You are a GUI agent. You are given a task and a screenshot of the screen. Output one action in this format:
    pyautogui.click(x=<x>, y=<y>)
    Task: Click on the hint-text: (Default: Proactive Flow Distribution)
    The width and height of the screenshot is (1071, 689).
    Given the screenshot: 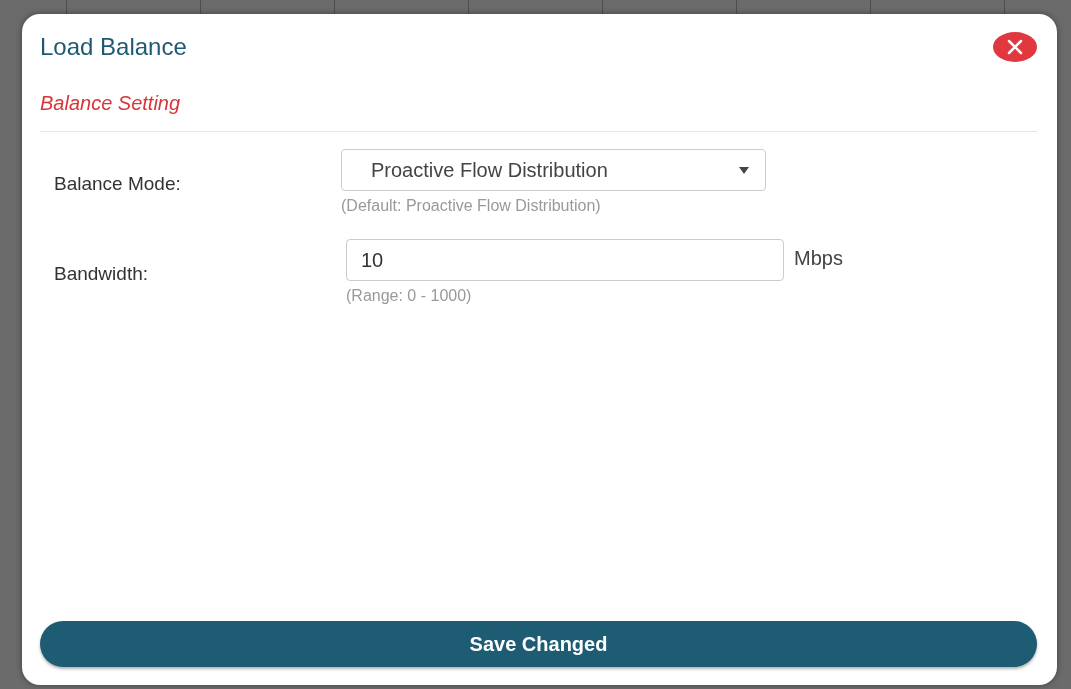 What is the action you would take?
    pyautogui.click(x=471, y=206)
    